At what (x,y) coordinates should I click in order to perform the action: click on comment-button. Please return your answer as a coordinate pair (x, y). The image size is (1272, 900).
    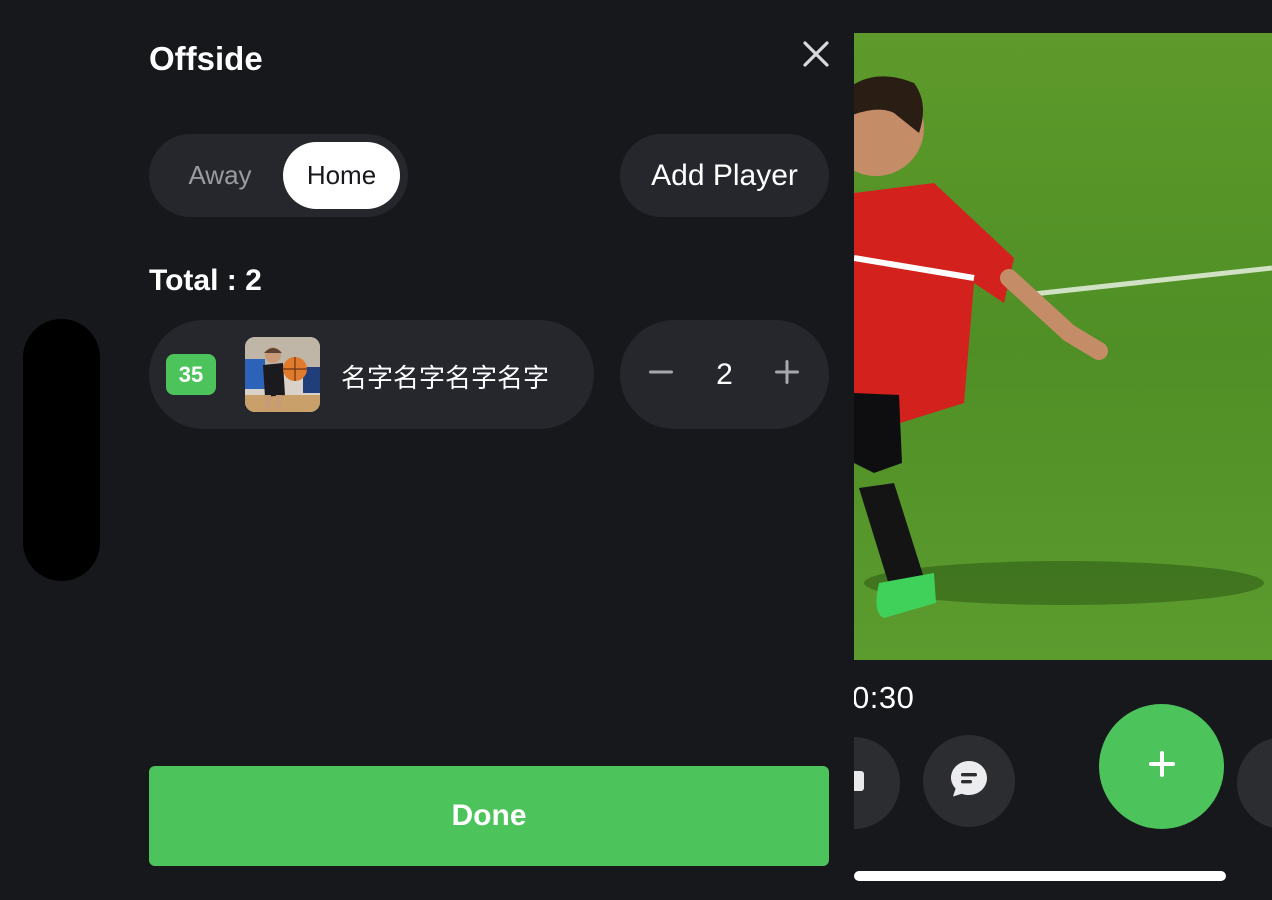
    Looking at the image, I should click on (969, 781).